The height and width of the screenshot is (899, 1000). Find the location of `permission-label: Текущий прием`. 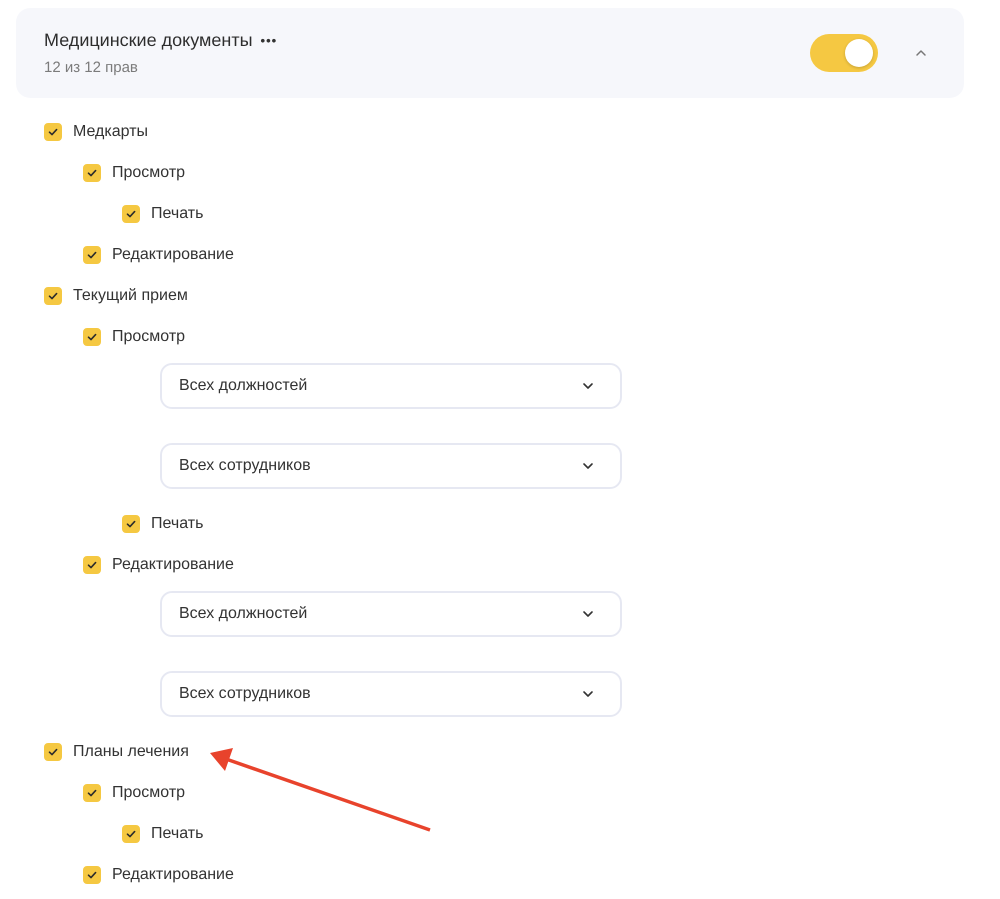

permission-label: Текущий прием is located at coordinates (130, 295).